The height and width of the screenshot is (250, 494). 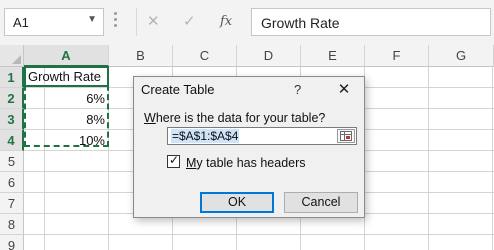 I want to click on row-header-9: 9, so click(x=12, y=242).